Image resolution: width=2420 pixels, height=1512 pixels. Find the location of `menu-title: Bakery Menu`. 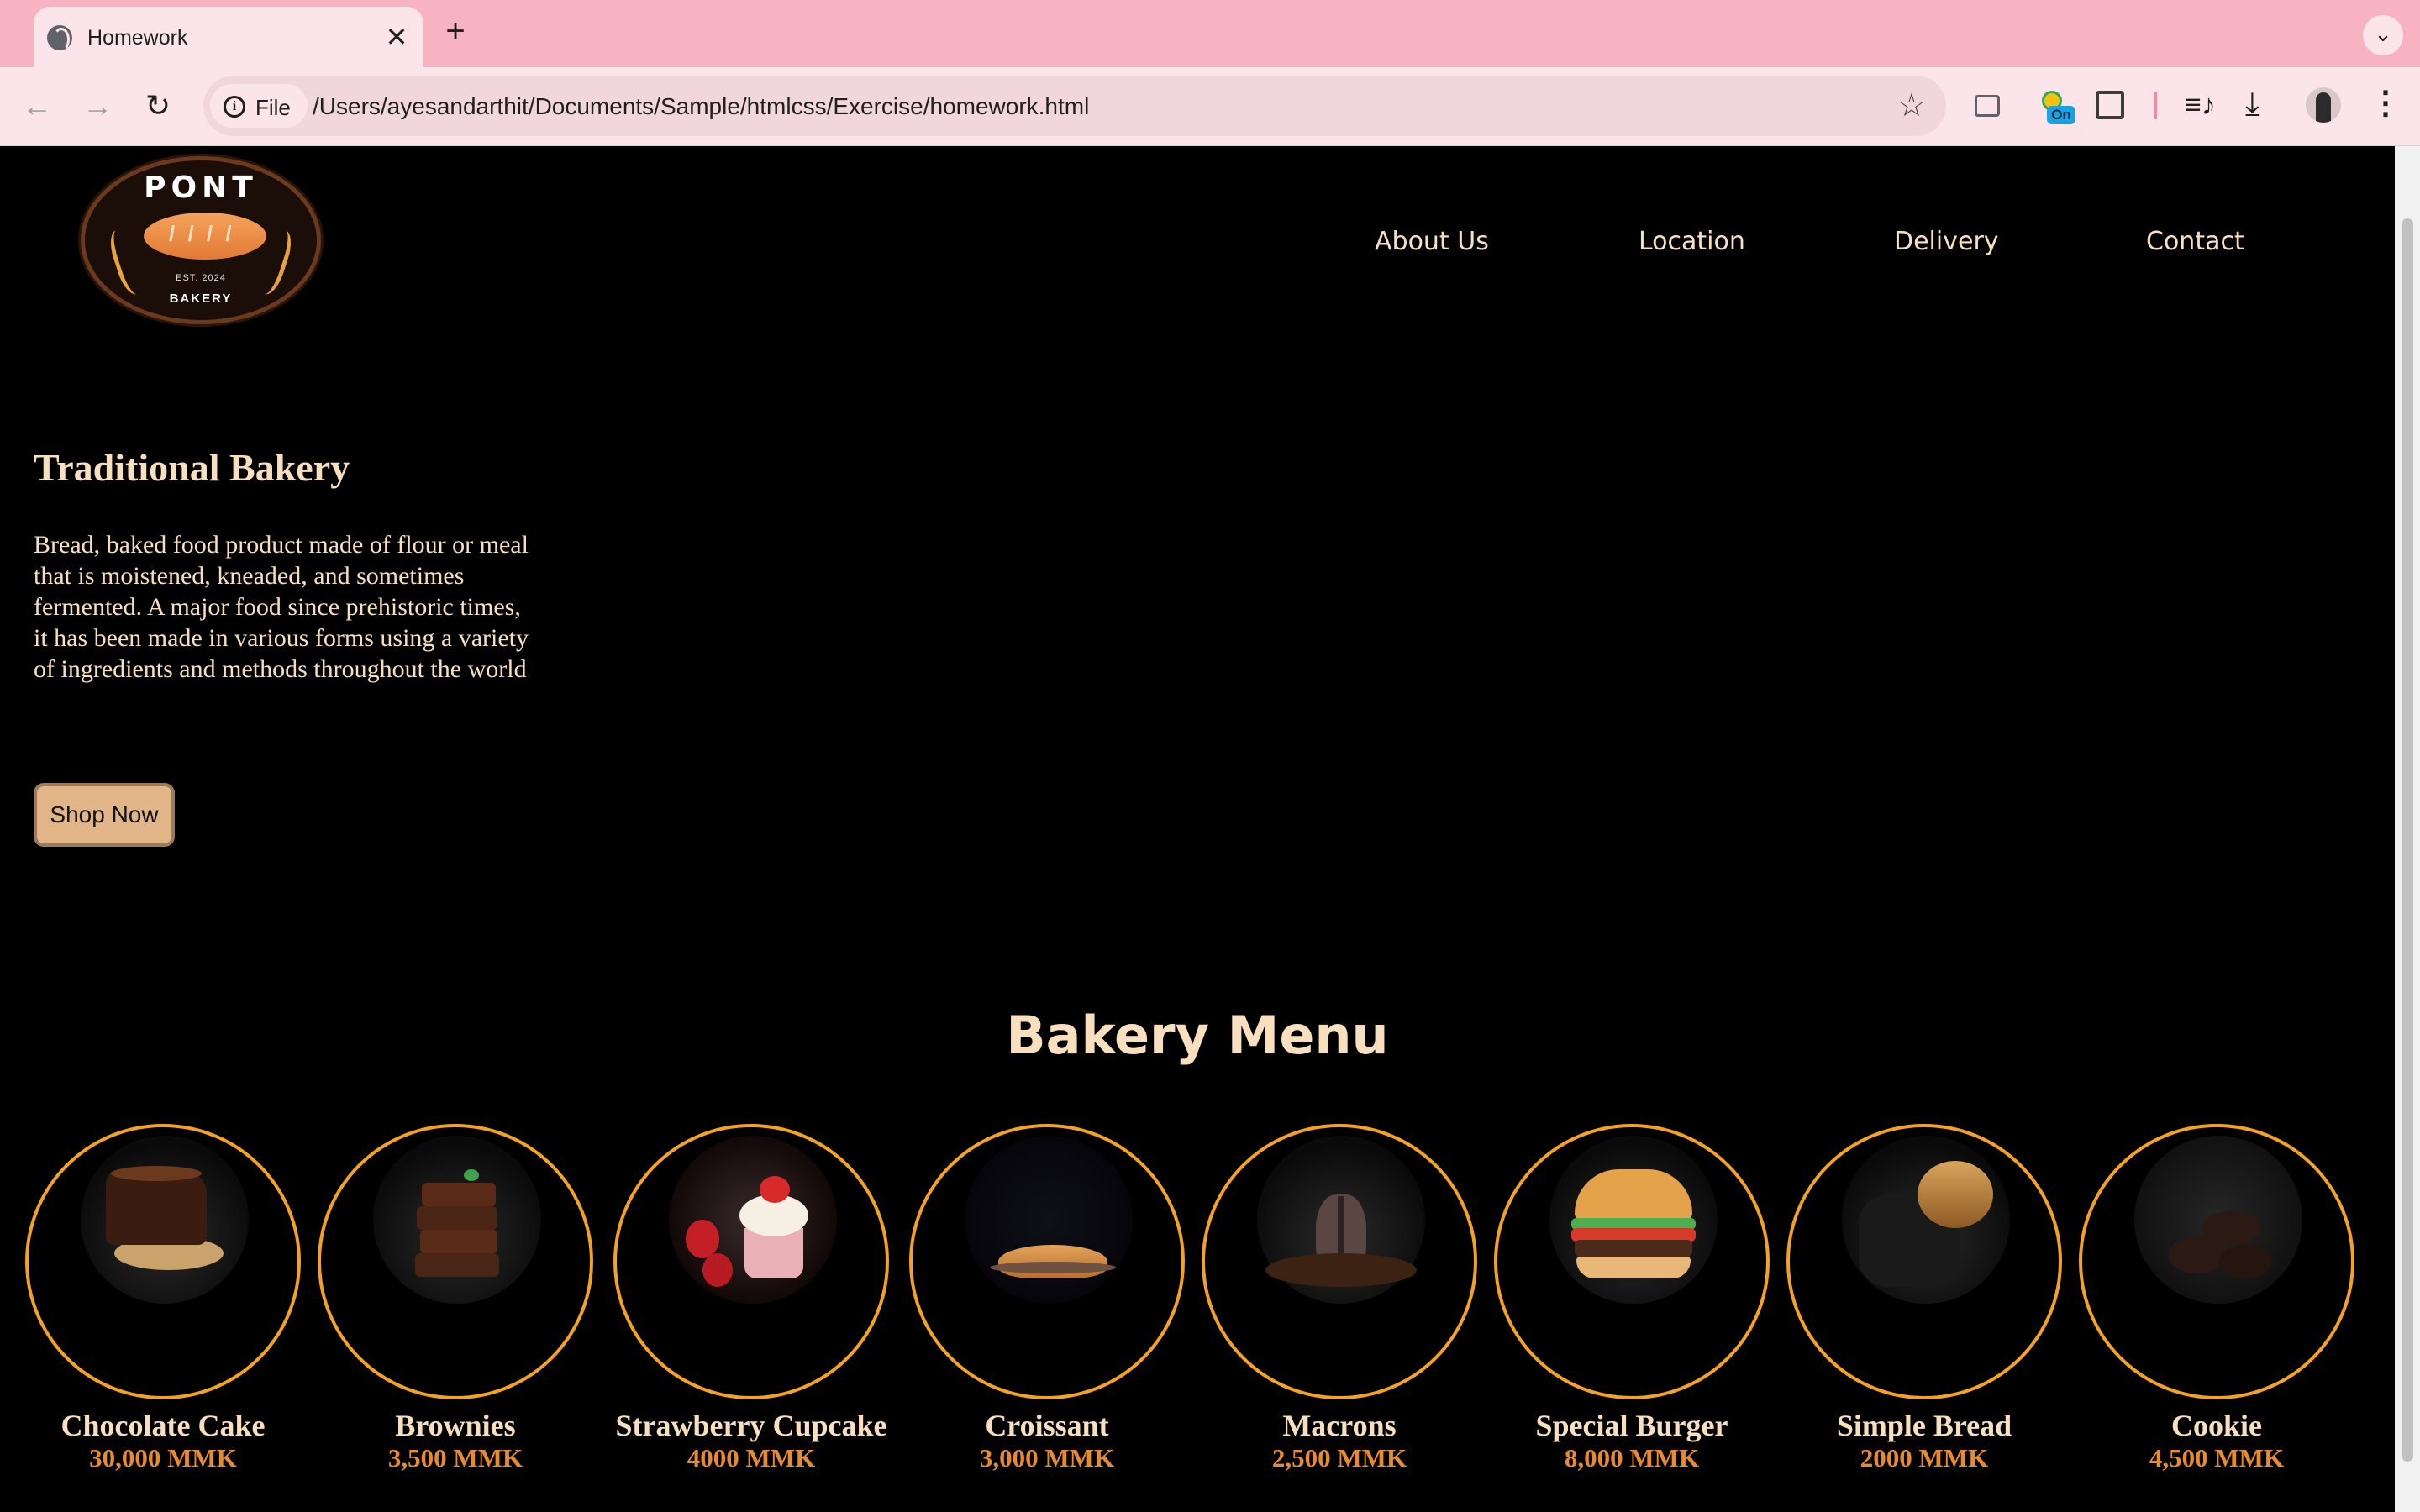

menu-title: Bakery Menu is located at coordinates (1197, 1035).